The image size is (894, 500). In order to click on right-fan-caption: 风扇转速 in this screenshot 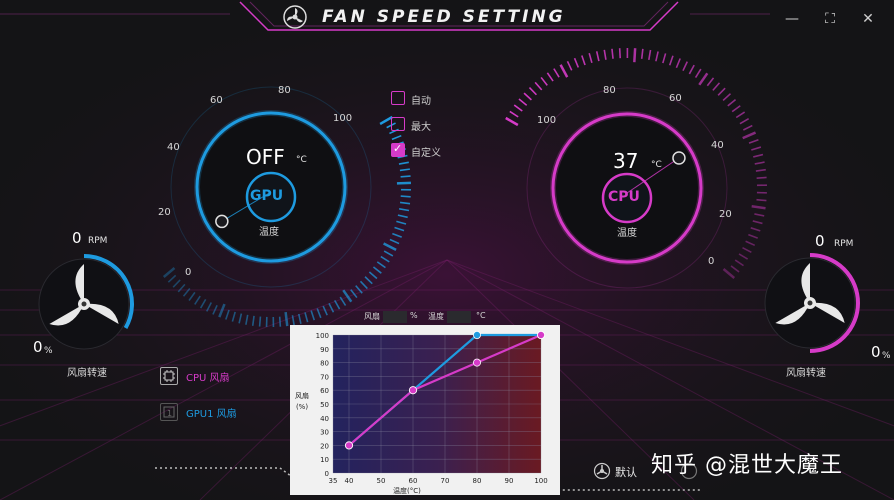, I will do `click(806, 373)`.